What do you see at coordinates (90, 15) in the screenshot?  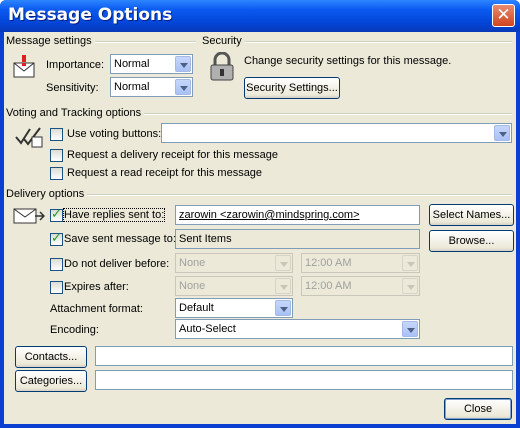 I see `window-title: Message Options` at bounding box center [90, 15].